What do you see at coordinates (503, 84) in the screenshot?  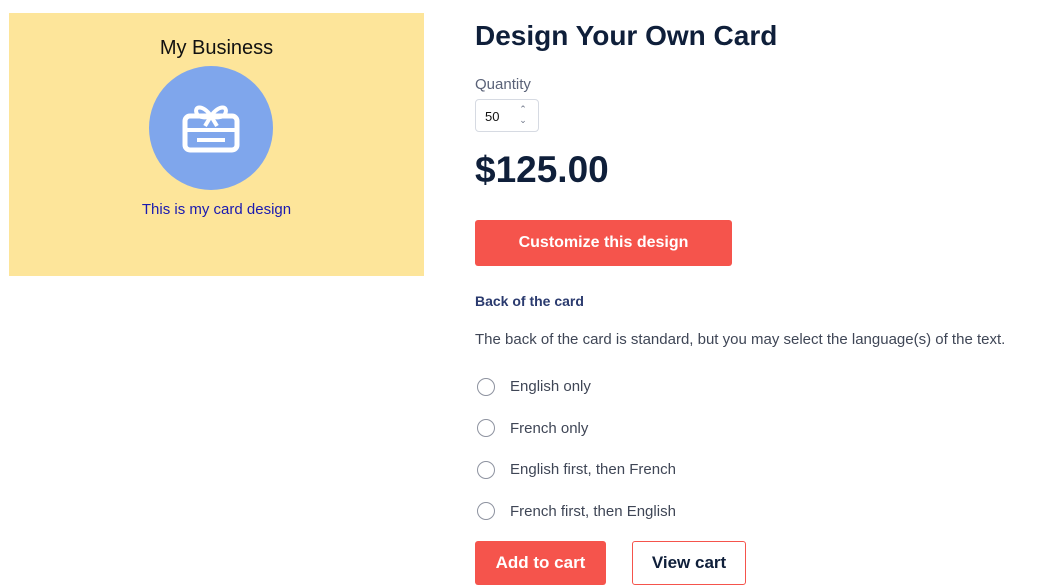 I see `quantity-label: Quantity` at bounding box center [503, 84].